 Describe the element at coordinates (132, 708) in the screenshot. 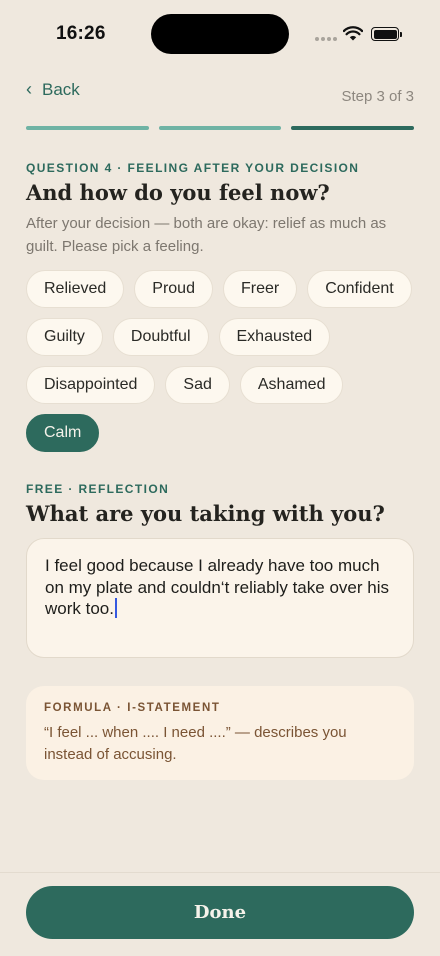

I see `formula-label: FORMULA · I-STATEMENT` at that location.